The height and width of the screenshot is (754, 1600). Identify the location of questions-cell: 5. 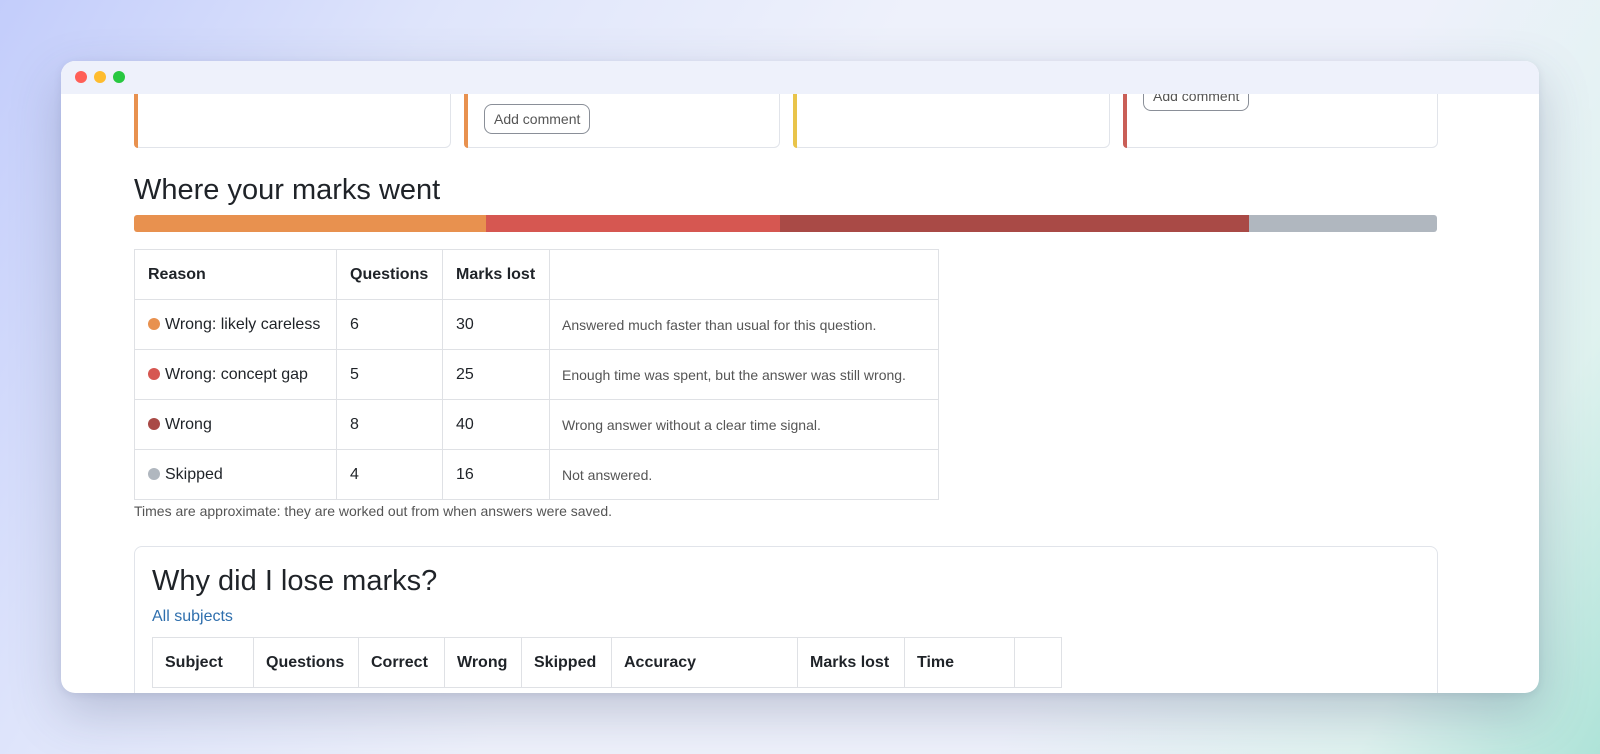
(389, 374).